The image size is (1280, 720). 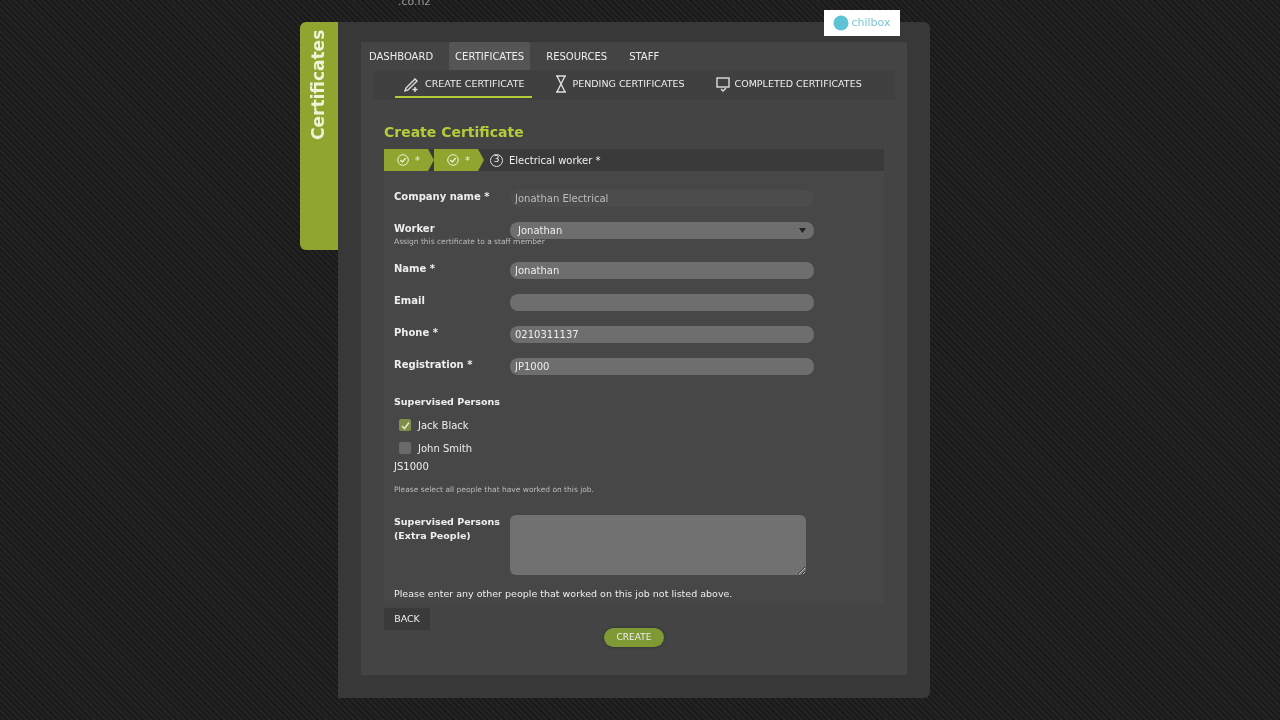 What do you see at coordinates (443, 425) in the screenshot?
I see `person-name: Jack Black` at bounding box center [443, 425].